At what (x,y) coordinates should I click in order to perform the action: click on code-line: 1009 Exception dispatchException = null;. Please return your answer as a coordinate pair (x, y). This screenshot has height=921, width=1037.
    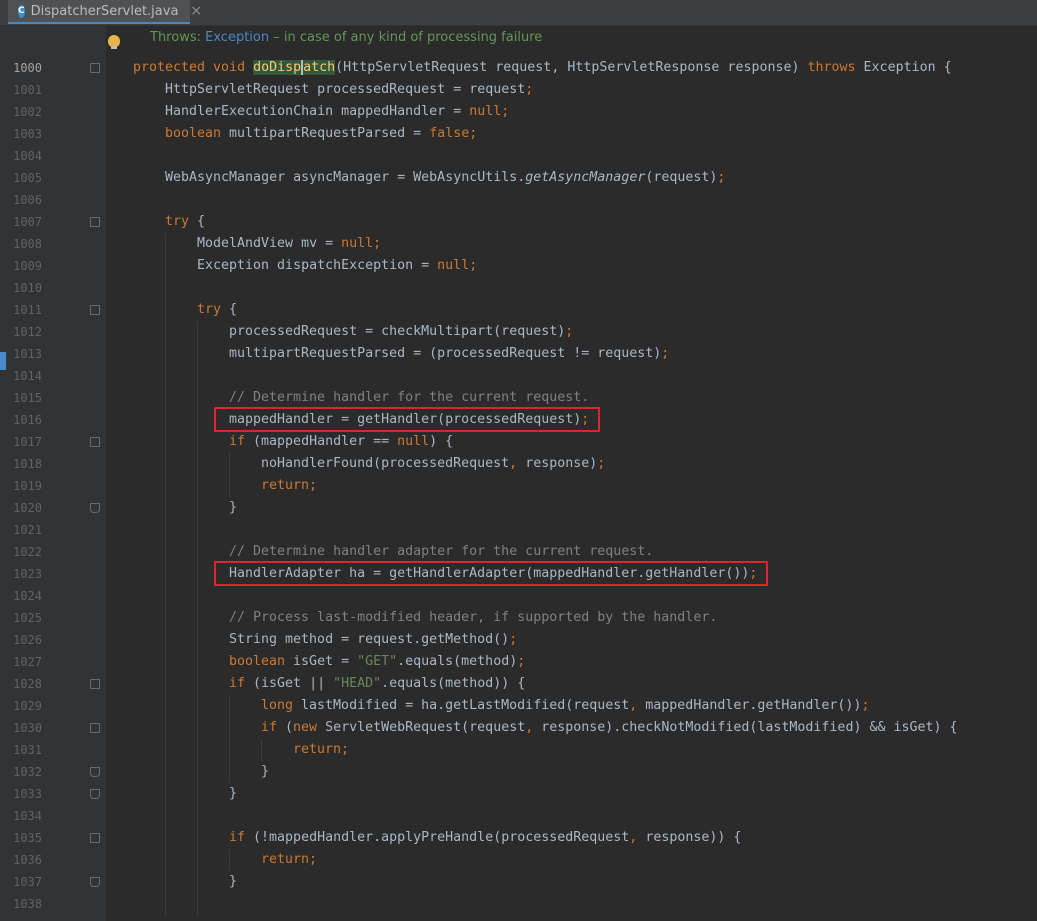
    Looking at the image, I should click on (518, 266).